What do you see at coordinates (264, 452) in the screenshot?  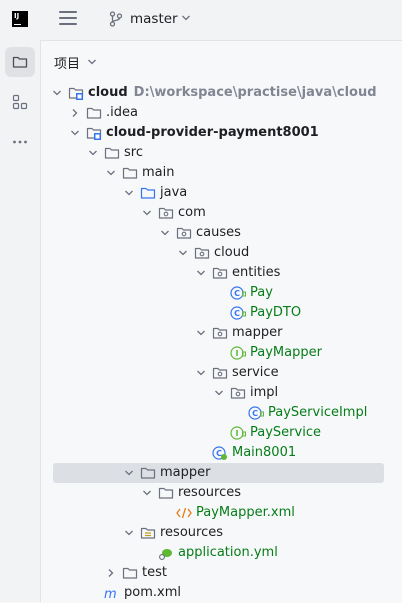 I see `tree-item-label: Main8001` at bounding box center [264, 452].